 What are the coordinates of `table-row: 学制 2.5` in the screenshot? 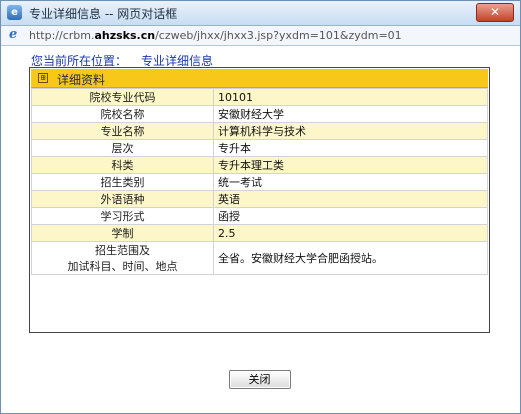 It's located at (259, 233).